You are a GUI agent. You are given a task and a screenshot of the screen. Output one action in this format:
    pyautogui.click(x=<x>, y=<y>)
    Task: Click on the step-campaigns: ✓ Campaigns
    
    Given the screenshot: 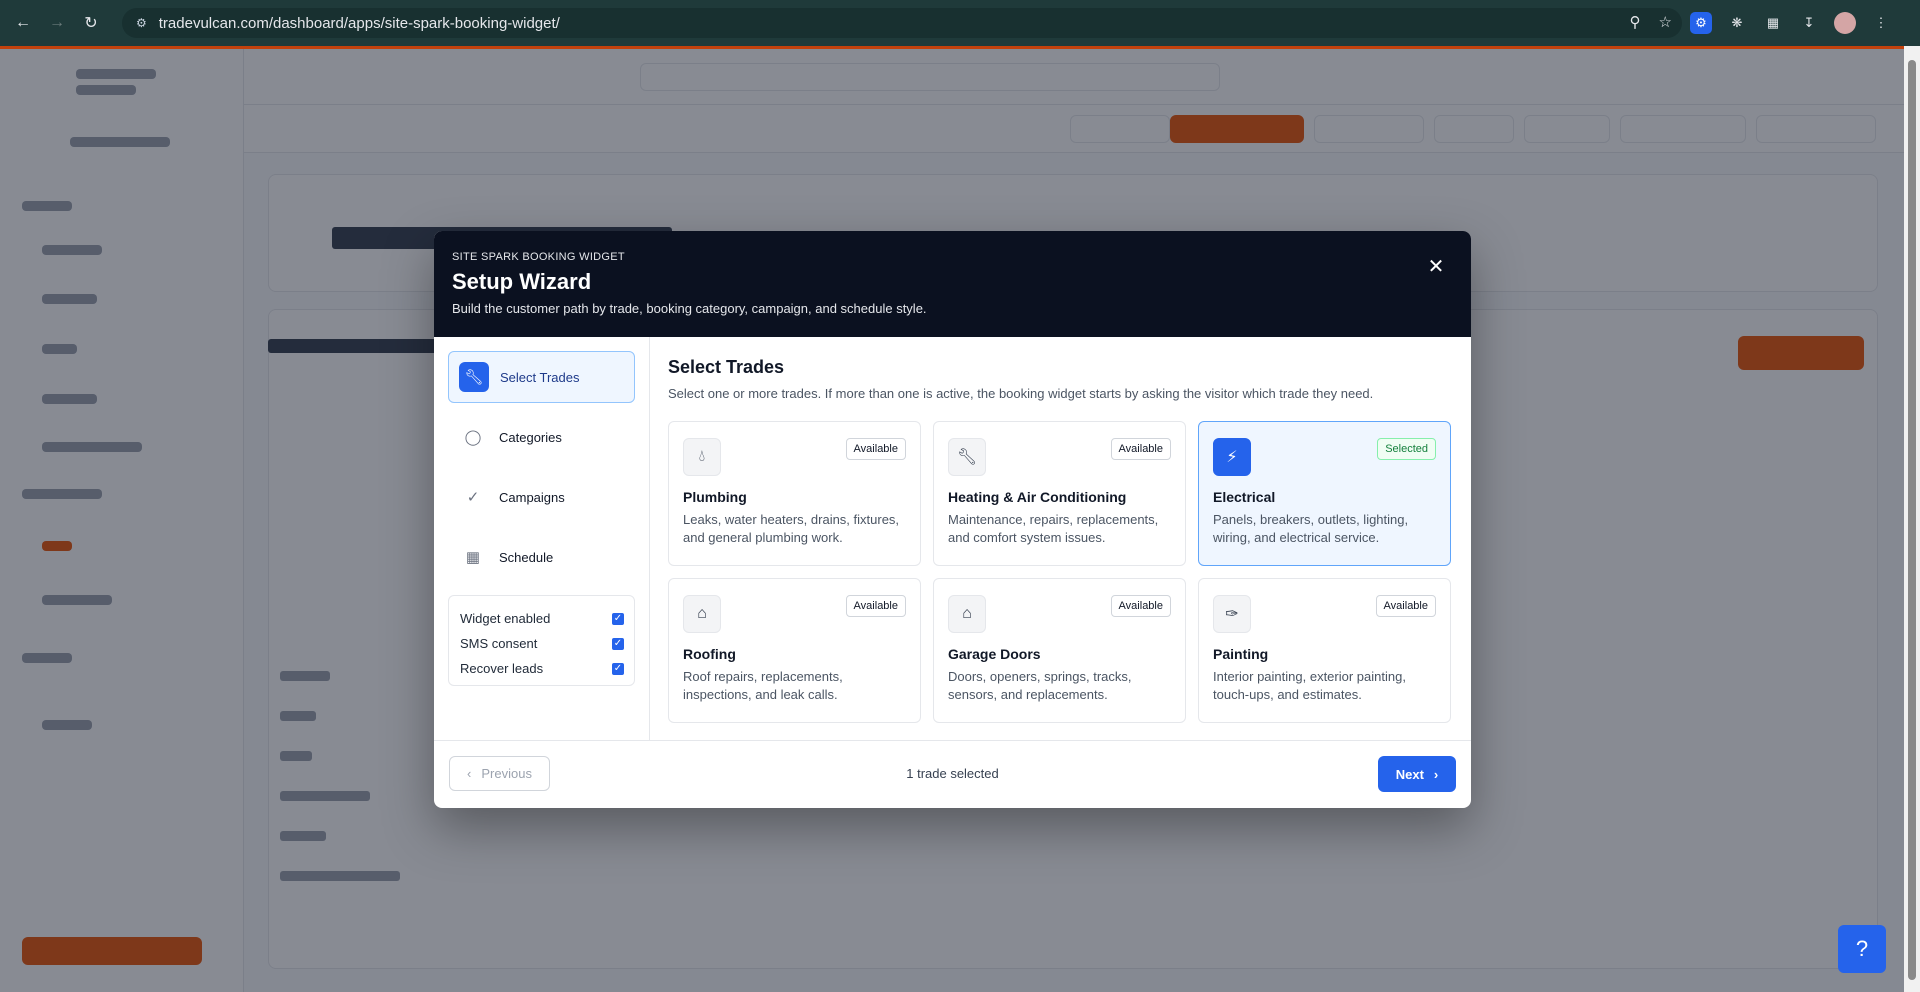 What is the action you would take?
    pyautogui.click(x=541, y=497)
    